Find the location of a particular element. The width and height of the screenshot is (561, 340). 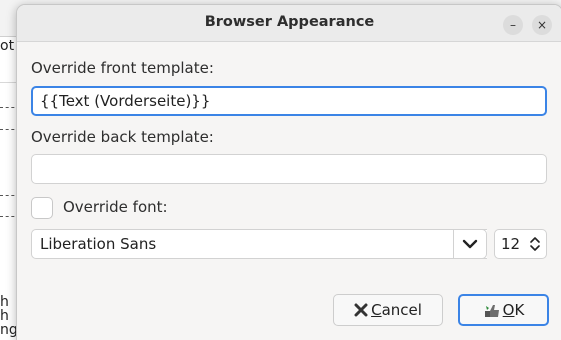

override-font-label: Override font: is located at coordinates (115, 207).